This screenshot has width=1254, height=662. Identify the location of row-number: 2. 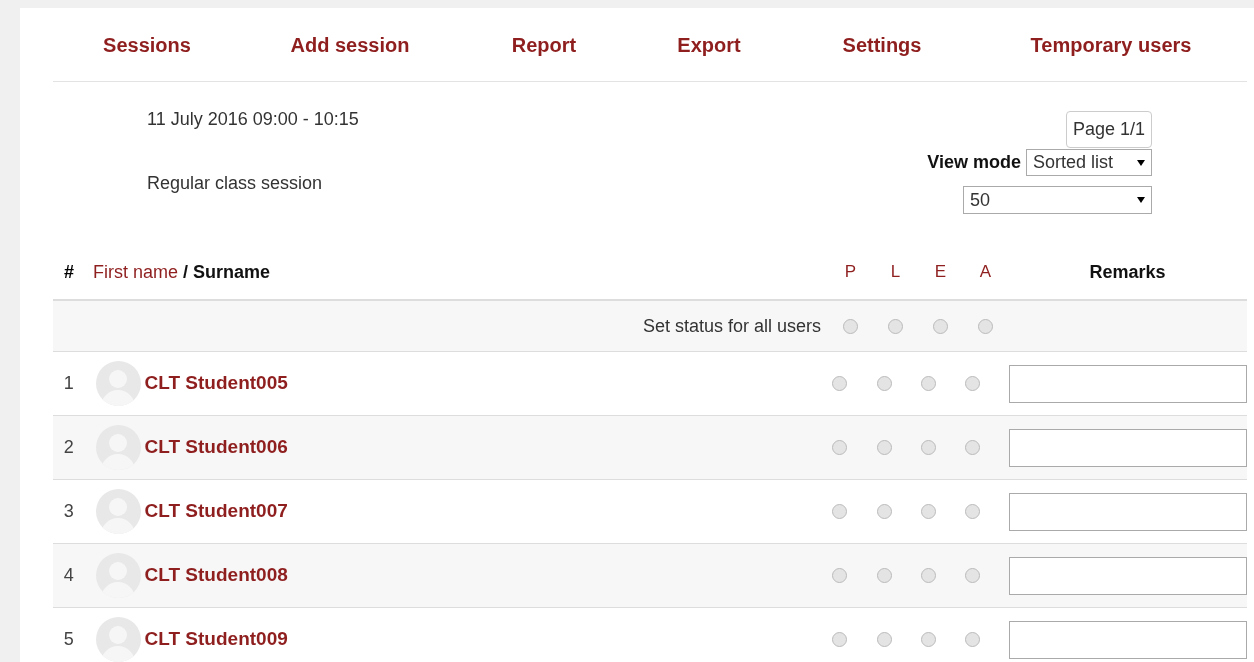
(68, 447).